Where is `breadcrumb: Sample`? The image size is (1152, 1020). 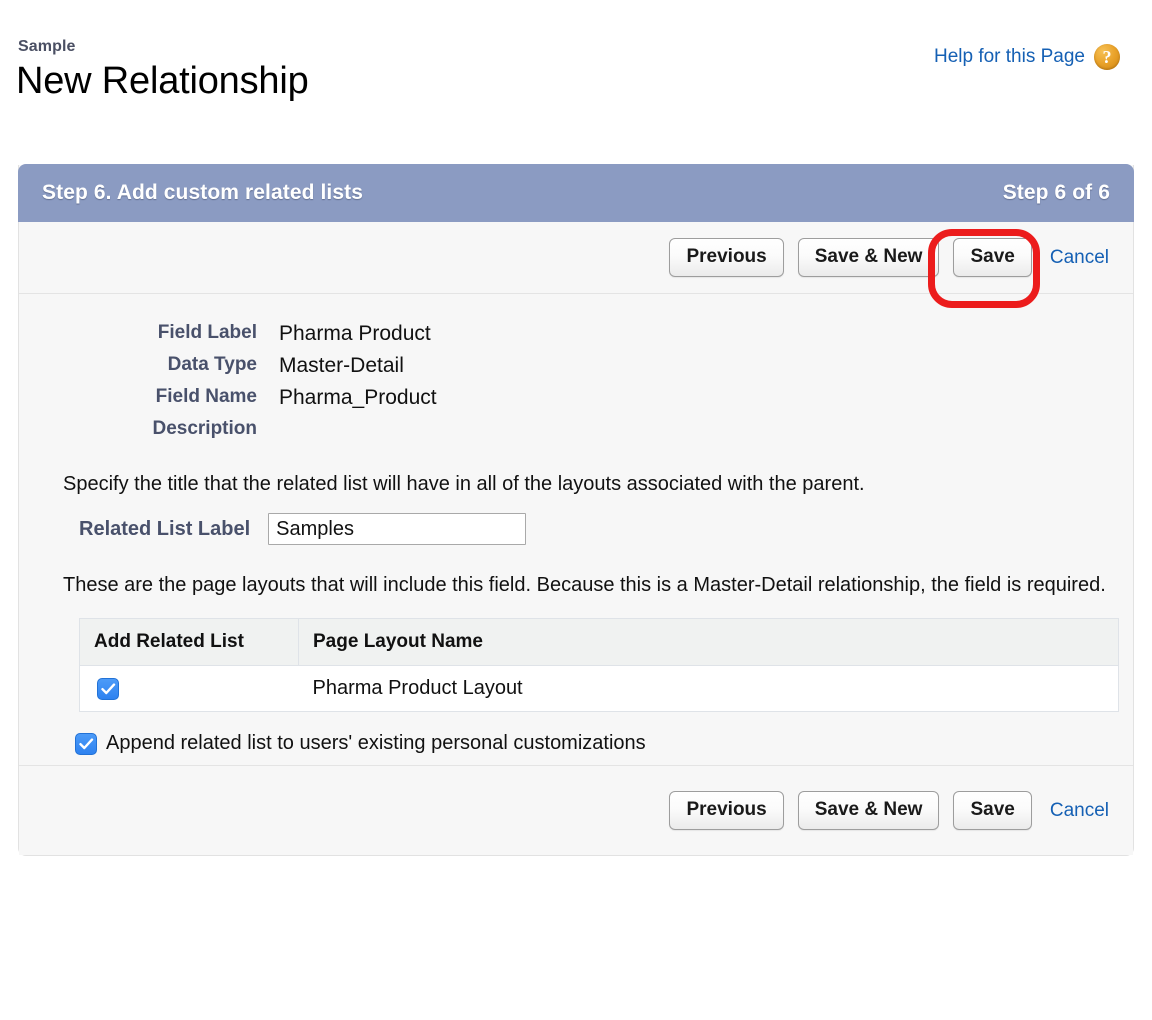 breadcrumb: Sample is located at coordinates (47, 46).